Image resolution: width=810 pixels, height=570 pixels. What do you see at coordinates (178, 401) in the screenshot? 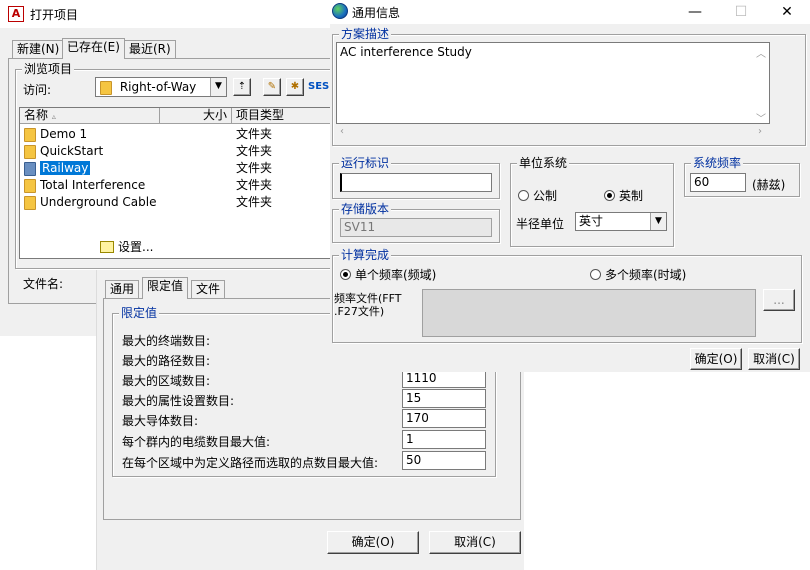
I see `max-attributes-label: 最大的属性设置数目:` at bounding box center [178, 401].